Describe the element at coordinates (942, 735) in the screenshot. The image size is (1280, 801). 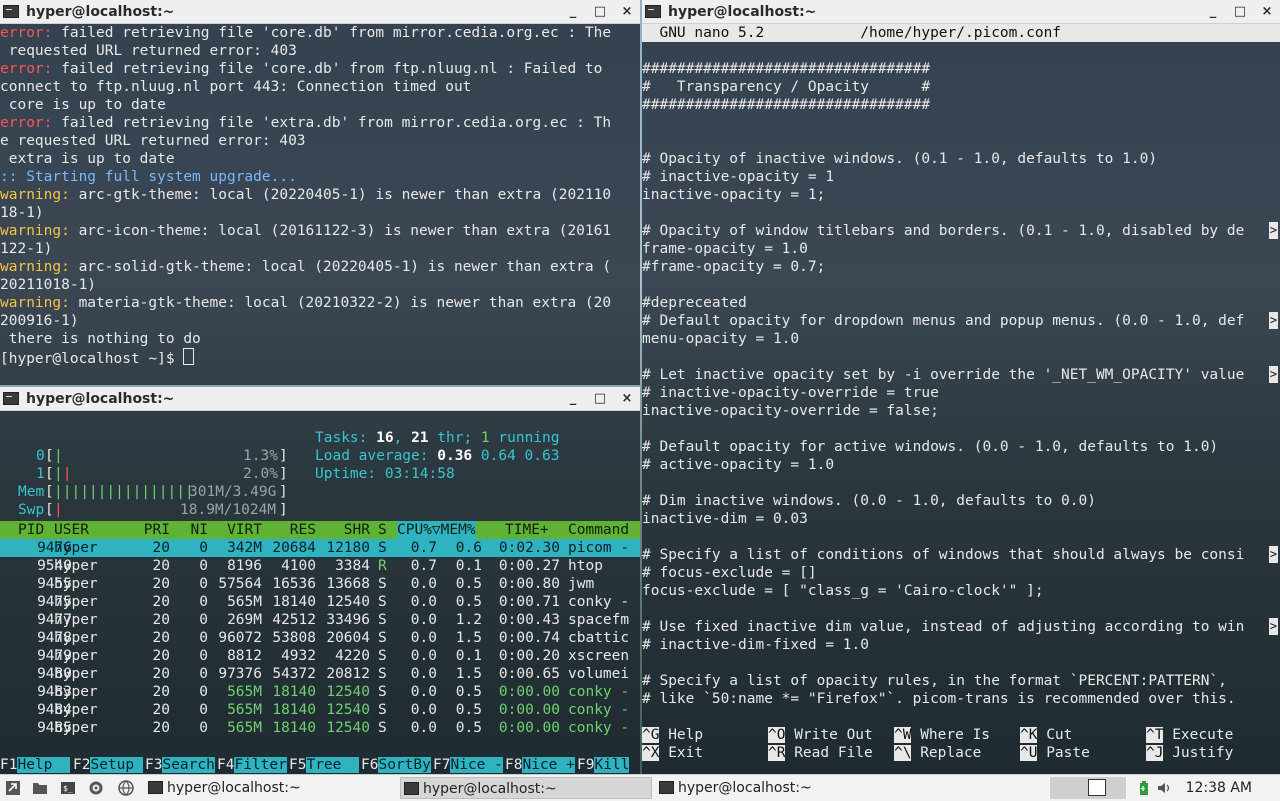
I see `nano-shortcut: ^W Where Is` at that location.